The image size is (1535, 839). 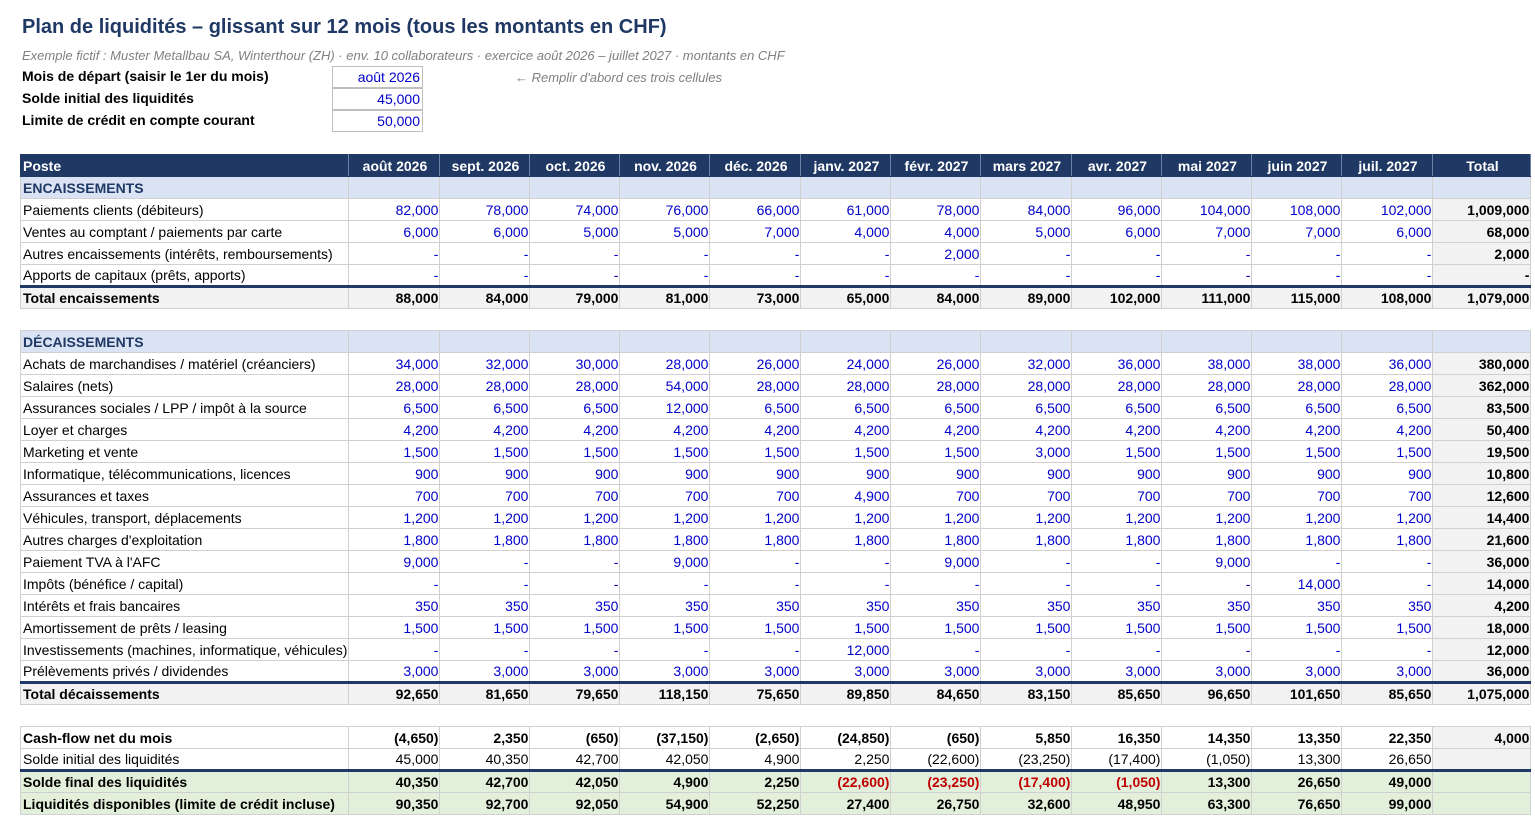 I want to click on value-cell: 102,000, so click(x=1387, y=209).